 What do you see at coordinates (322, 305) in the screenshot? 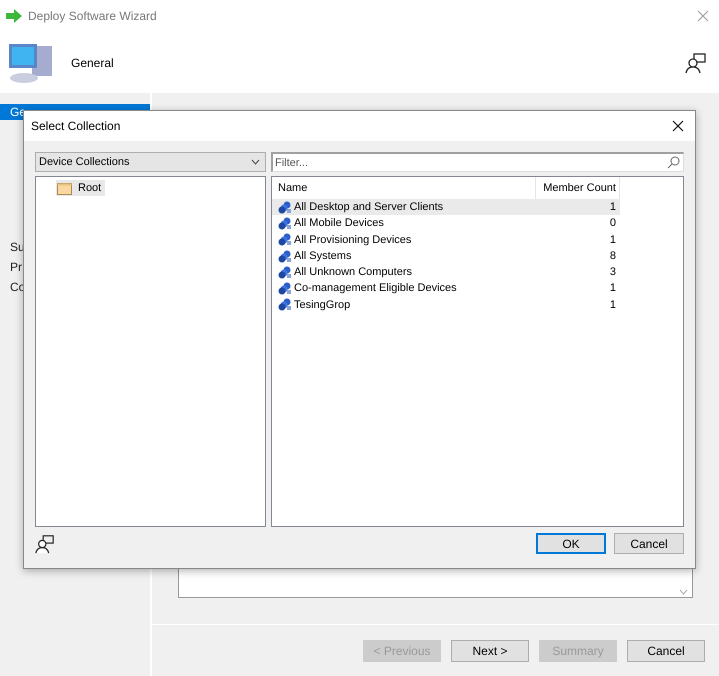
I see `collection-name: TesingGrop` at bounding box center [322, 305].